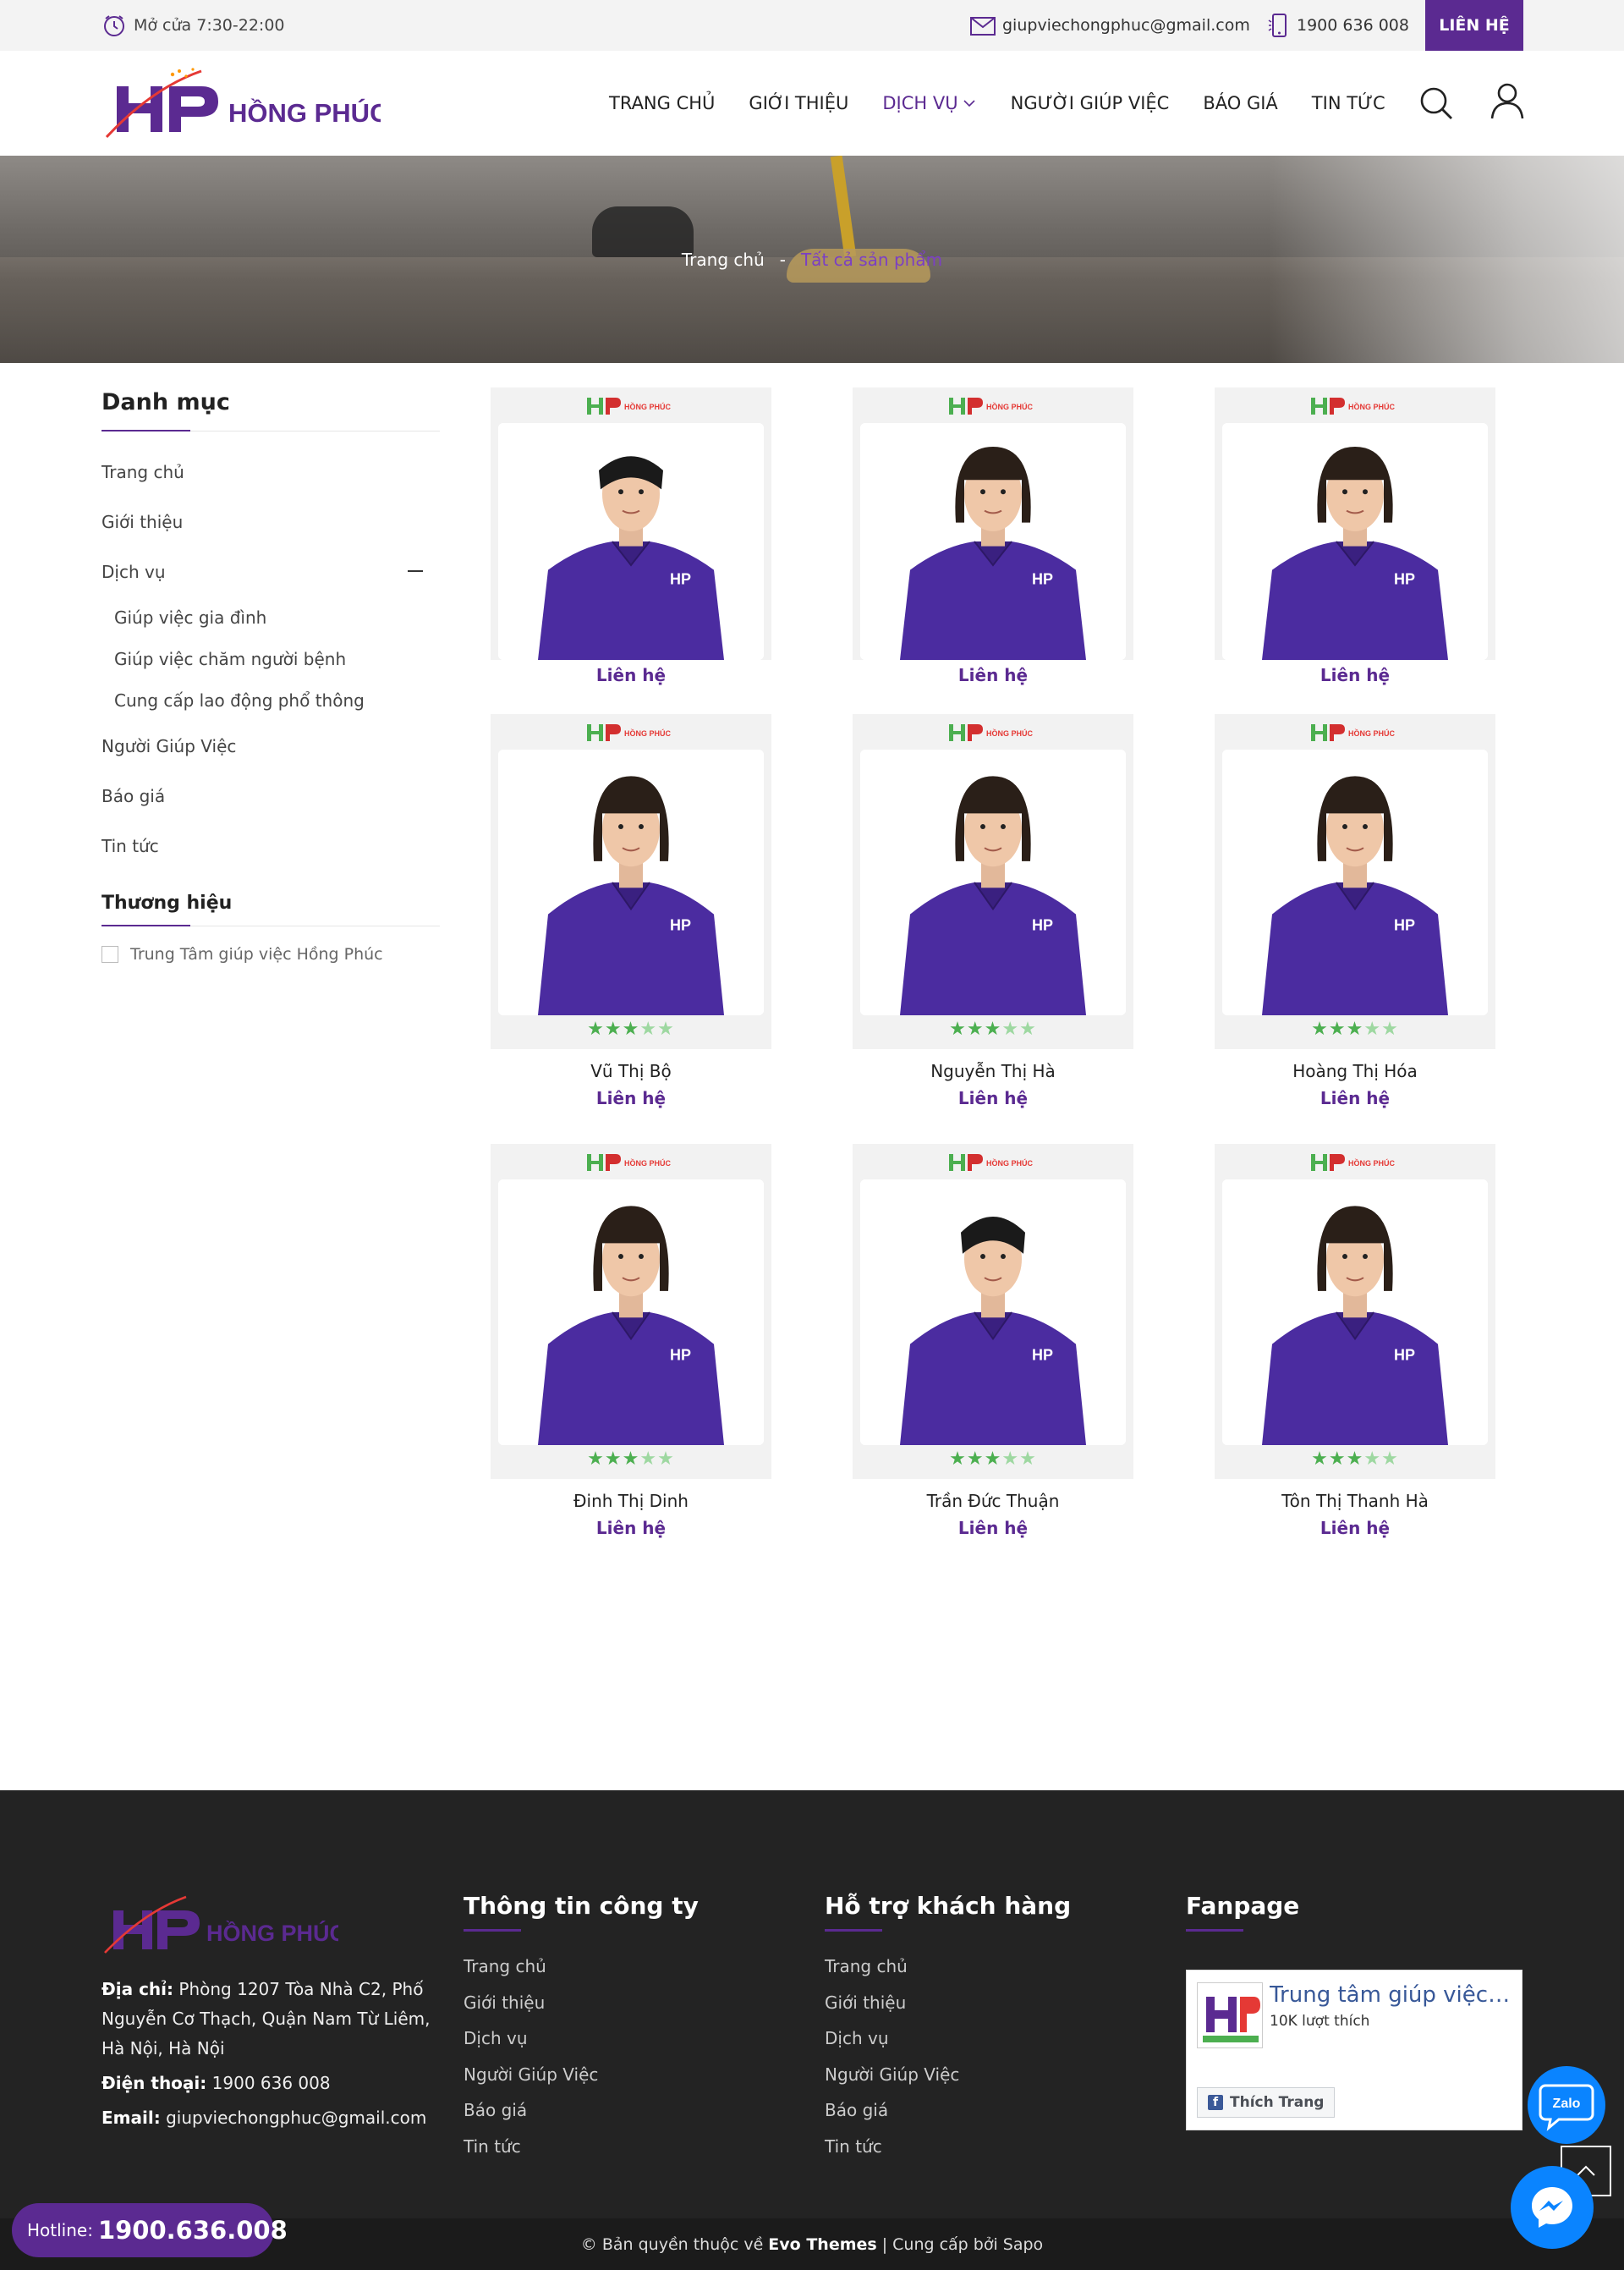  What do you see at coordinates (822, 2244) in the screenshot?
I see `theme-link: Evo Themes` at bounding box center [822, 2244].